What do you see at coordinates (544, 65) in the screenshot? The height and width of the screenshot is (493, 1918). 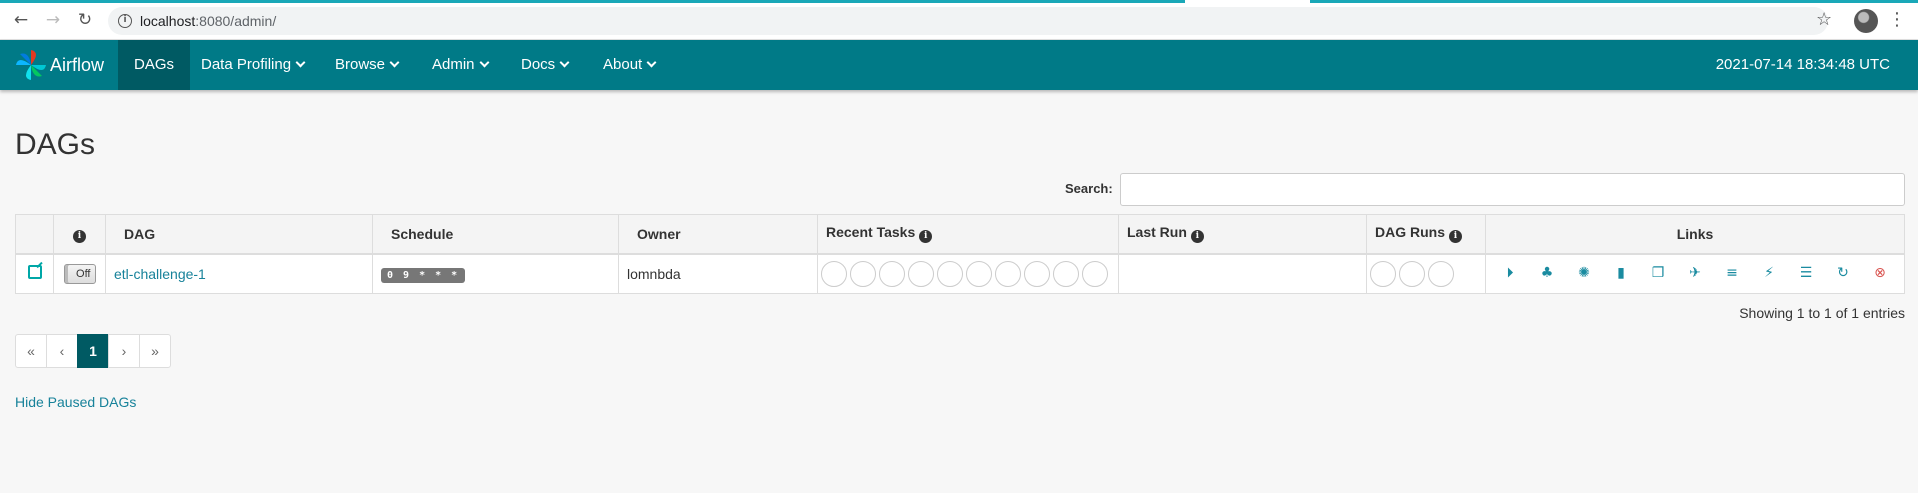 I see `nav-docs: Docs` at bounding box center [544, 65].